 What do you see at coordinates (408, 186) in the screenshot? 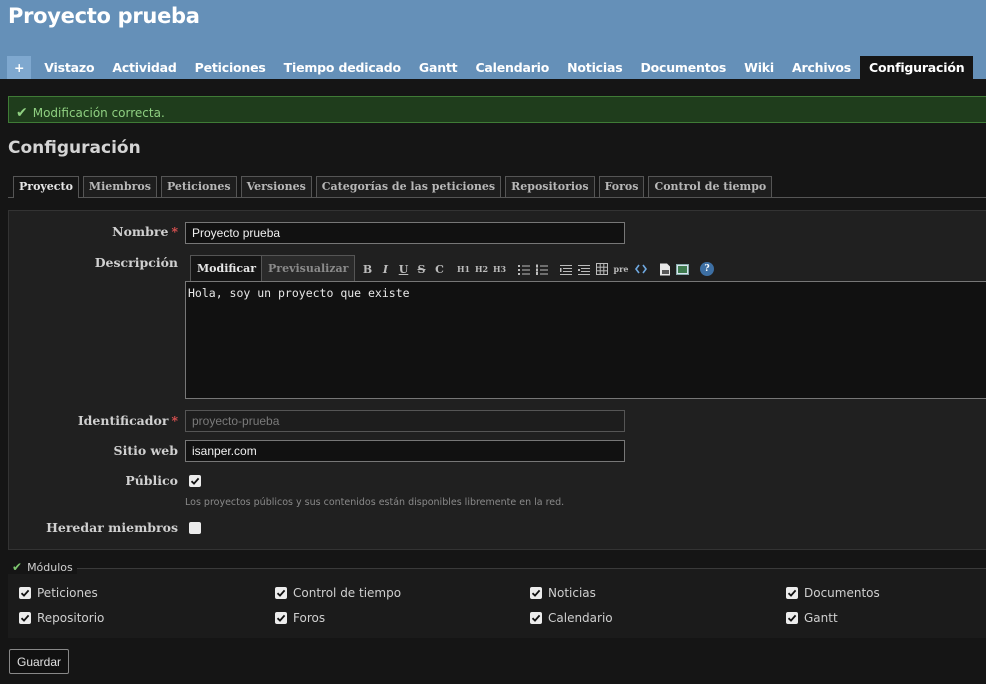
I see `tab-issue-categories: Categorías de las peticiones` at bounding box center [408, 186].